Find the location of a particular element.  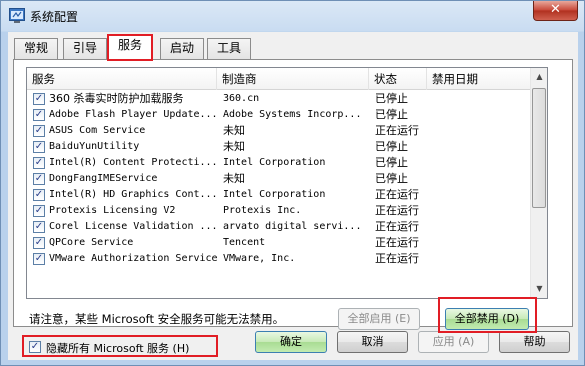

tab-startup: 启动 is located at coordinates (182, 48).